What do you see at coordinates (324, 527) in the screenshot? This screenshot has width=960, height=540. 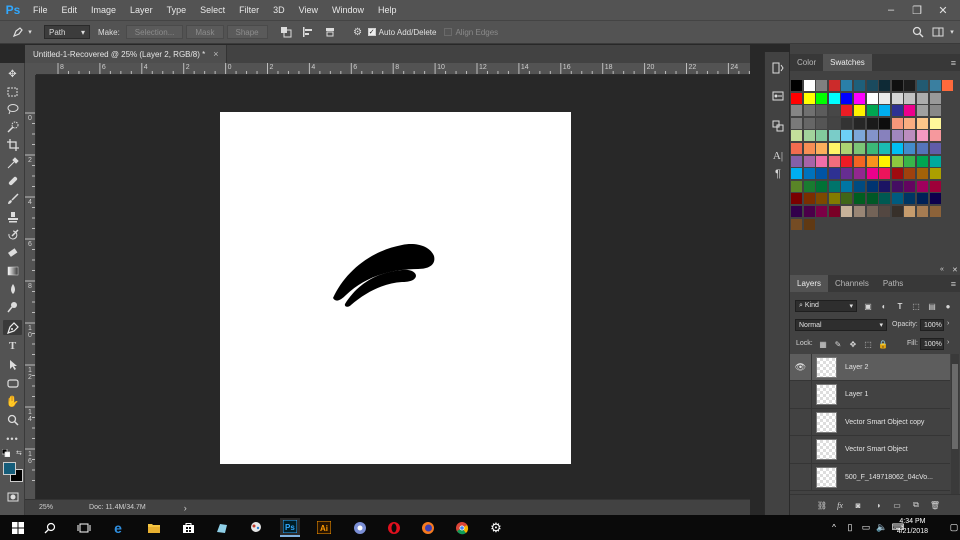 I see `illustrator-taskbar-icon: Ai` at bounding box center [324, 527].